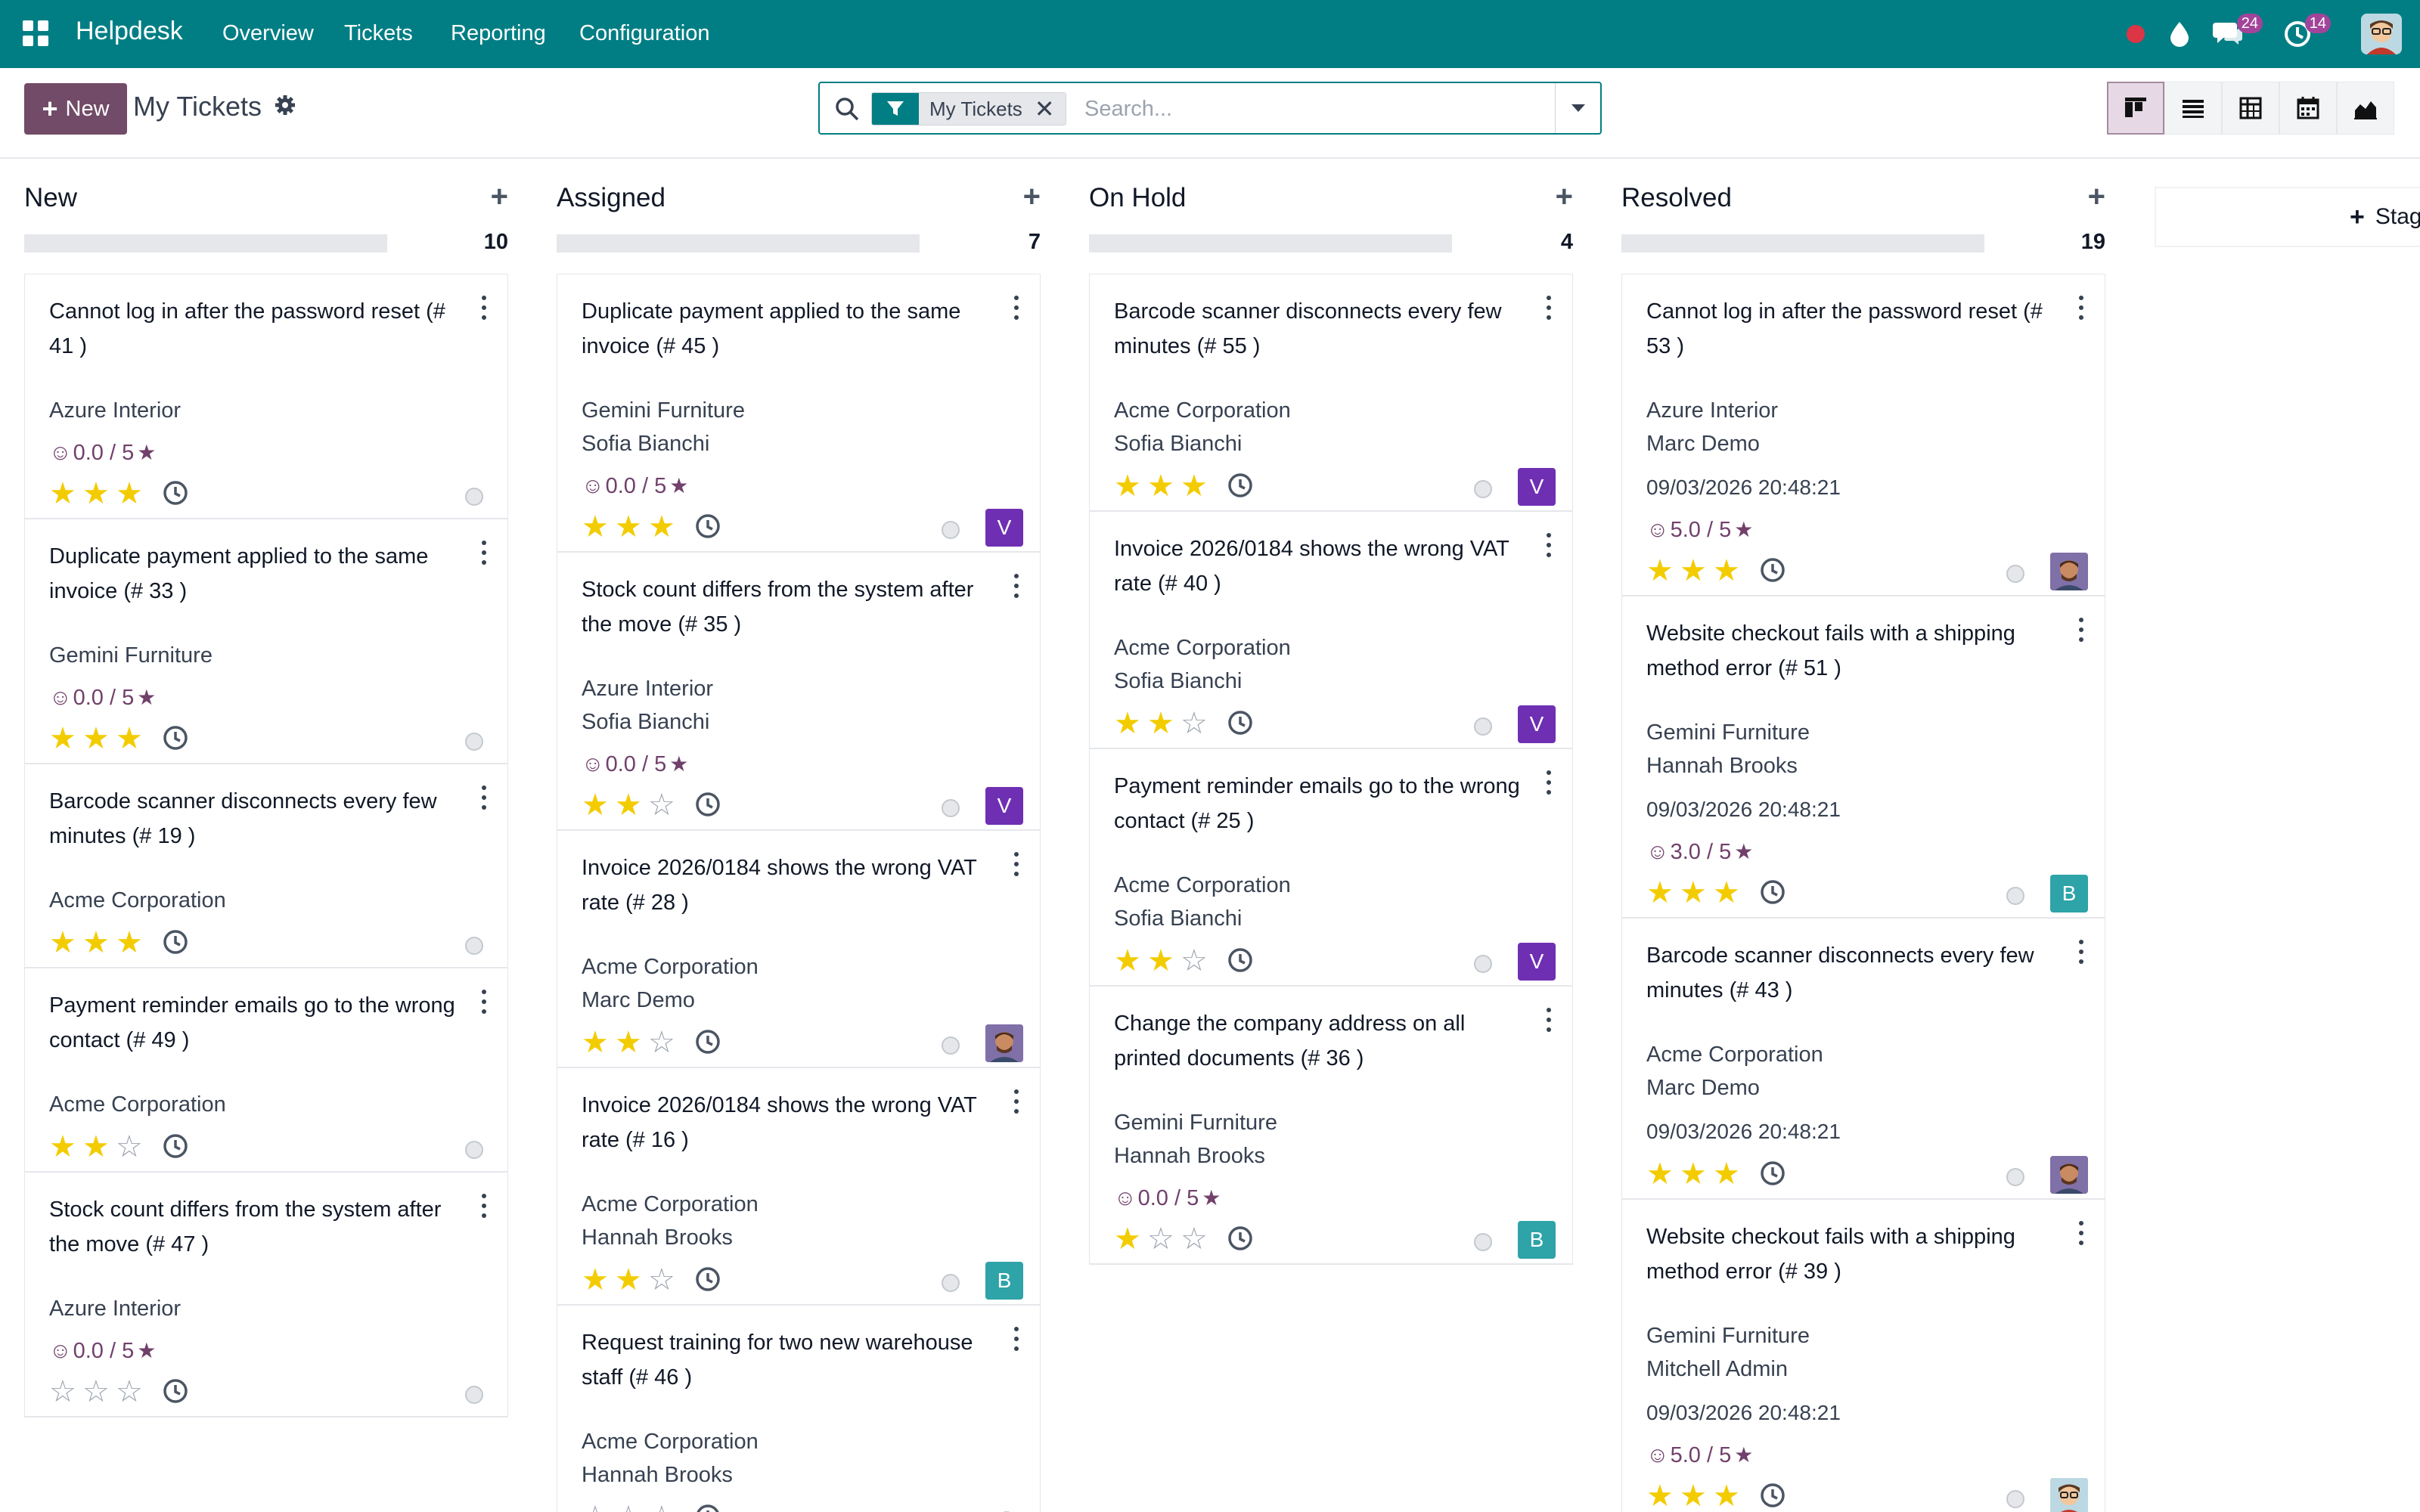 The width and height of the screenshot is (2420, 1512). What do you see at coordinates (1577, 108) in the screenshot?
I see `search-options-toggle` at bounding box center [1577, 108].